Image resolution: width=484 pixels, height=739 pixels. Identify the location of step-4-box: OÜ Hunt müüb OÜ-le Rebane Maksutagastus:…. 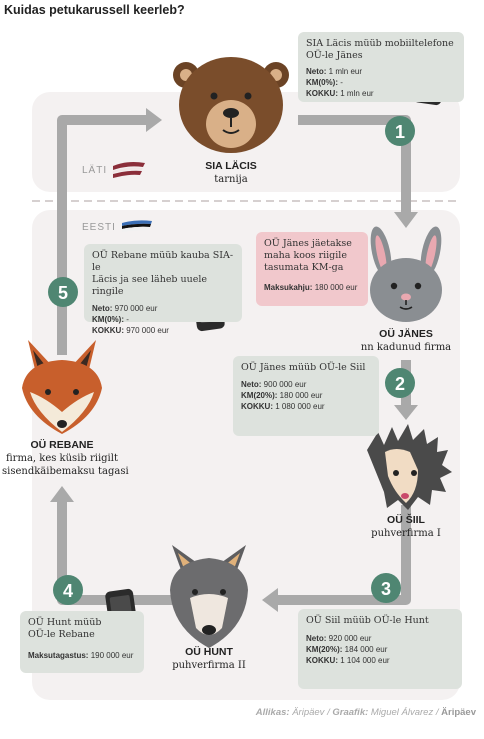
(82, 642).